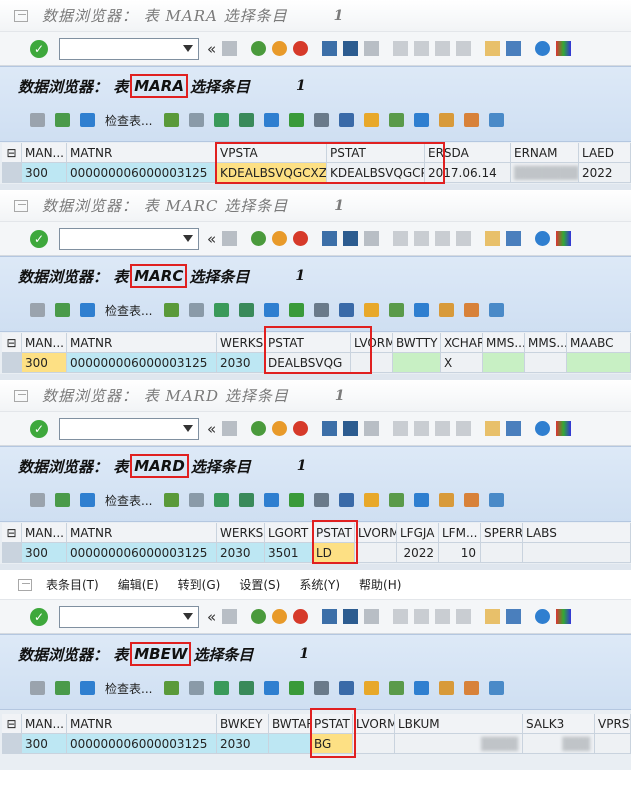 The image size is (631, 801). I want to click on back-icon, so click(259, 238).